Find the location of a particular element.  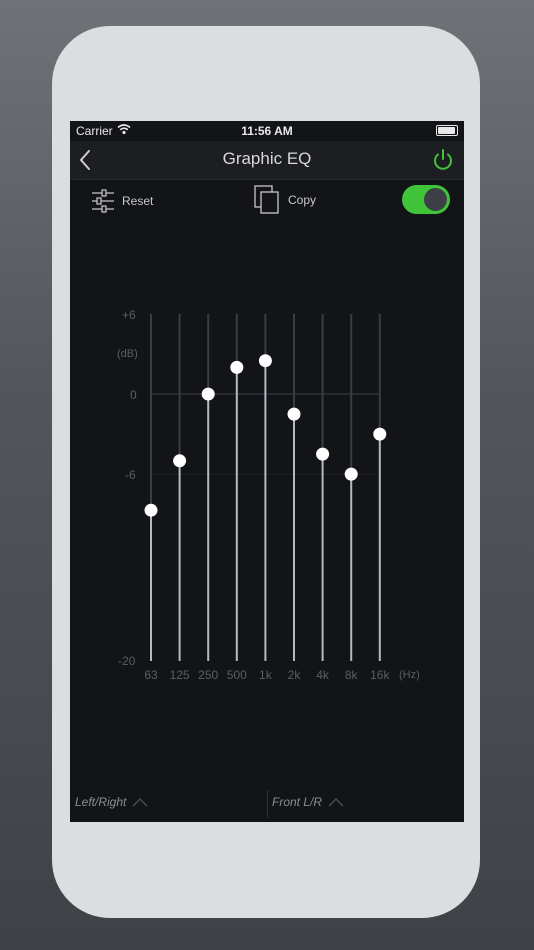

freq-label-4k: 4k is located at coordinates (322, 675).